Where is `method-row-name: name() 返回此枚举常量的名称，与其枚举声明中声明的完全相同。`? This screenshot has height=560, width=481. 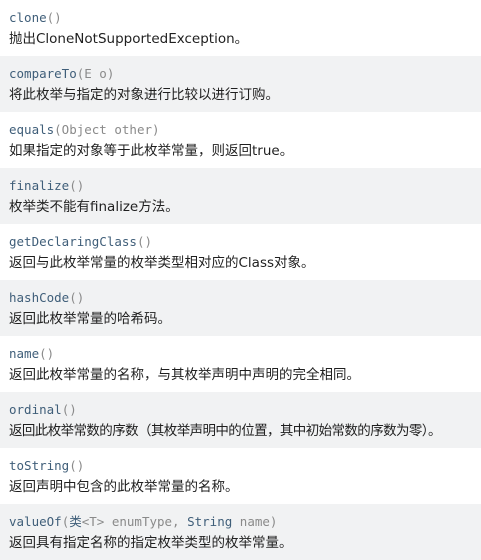
method-row-name: name() 返回此枚举常量的名称，与其枚举声明中声明的完全相同。 is located at coordinates (240, 364).